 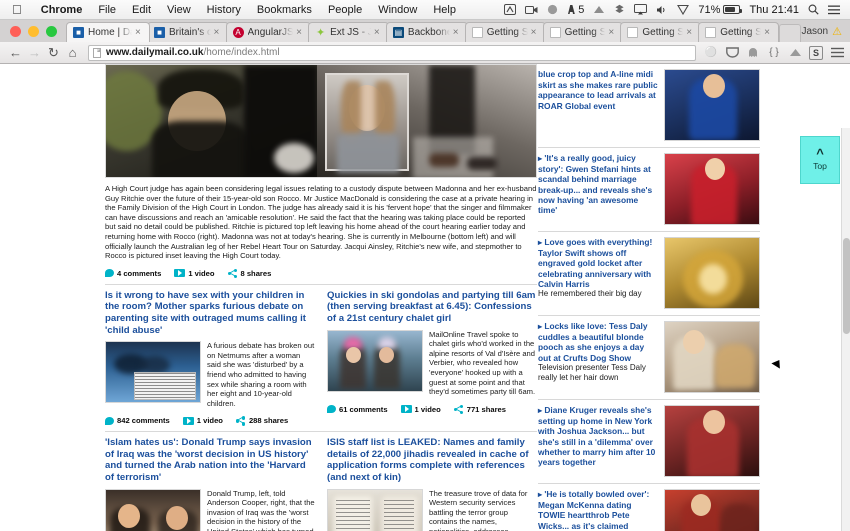 I want to click on address-bar: www.dailymail.co.uk/home/index.html, so click(x=392, y=52).